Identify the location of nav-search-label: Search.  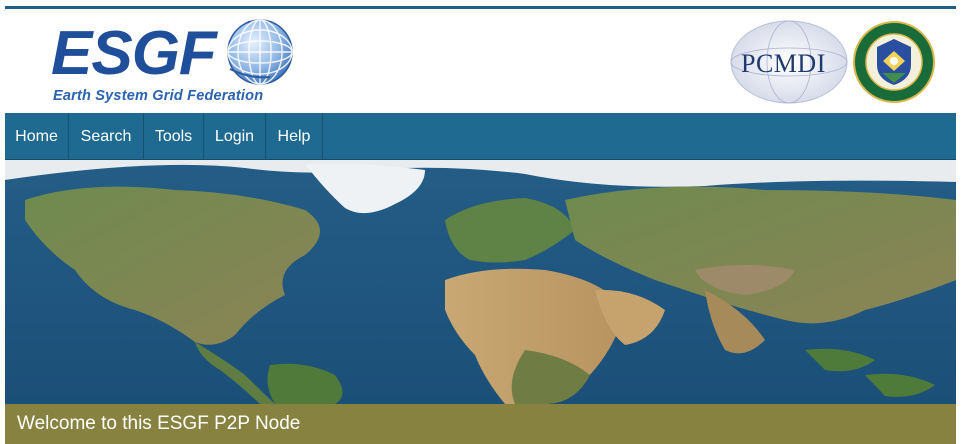
(106, 136).